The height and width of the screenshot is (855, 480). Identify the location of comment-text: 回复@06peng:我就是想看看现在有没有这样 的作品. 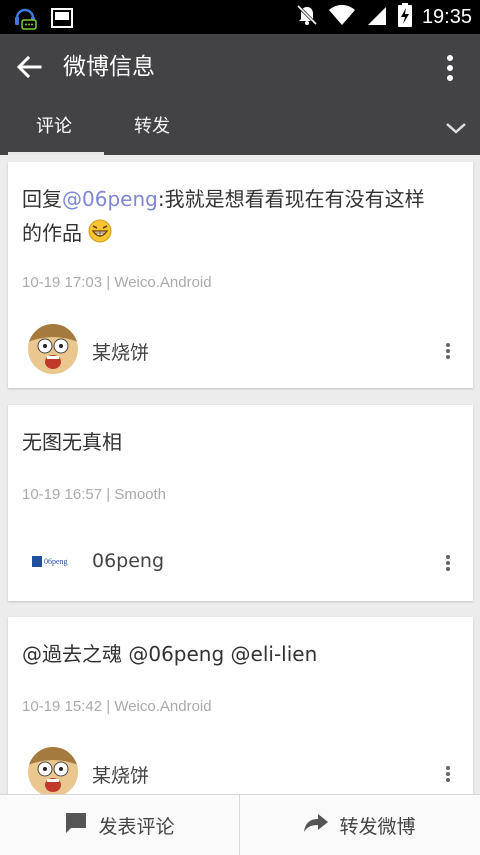
(242, 217).